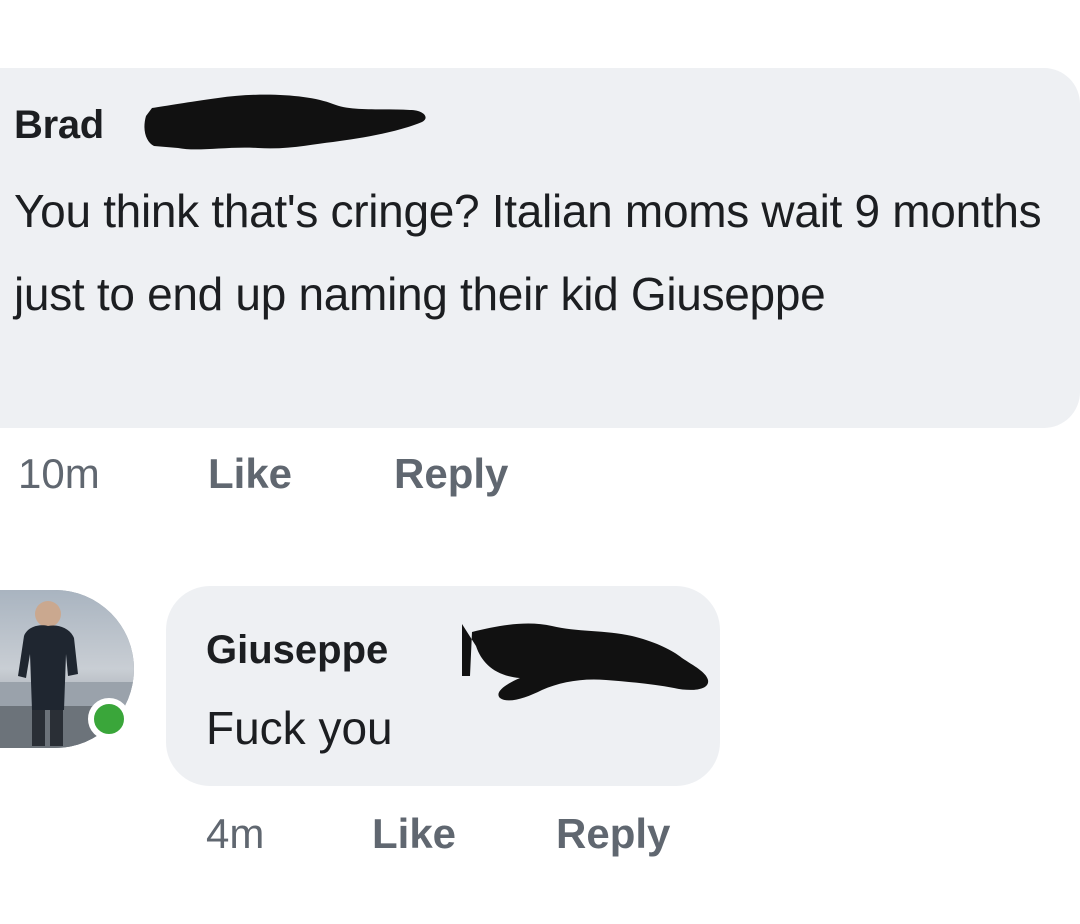 This screenshot has width=1080, height=924. What do you see at coordinates (299, 728) in the screenshot?
I see `reply-text: Fuck you` at bounding box center [299, 728].